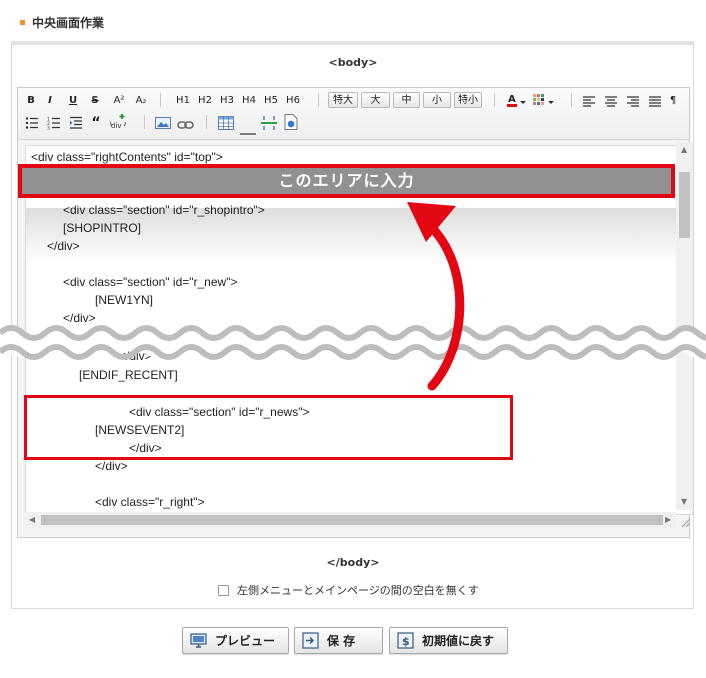  I want to click on remove-gap-checkbox, so click(223, 590).